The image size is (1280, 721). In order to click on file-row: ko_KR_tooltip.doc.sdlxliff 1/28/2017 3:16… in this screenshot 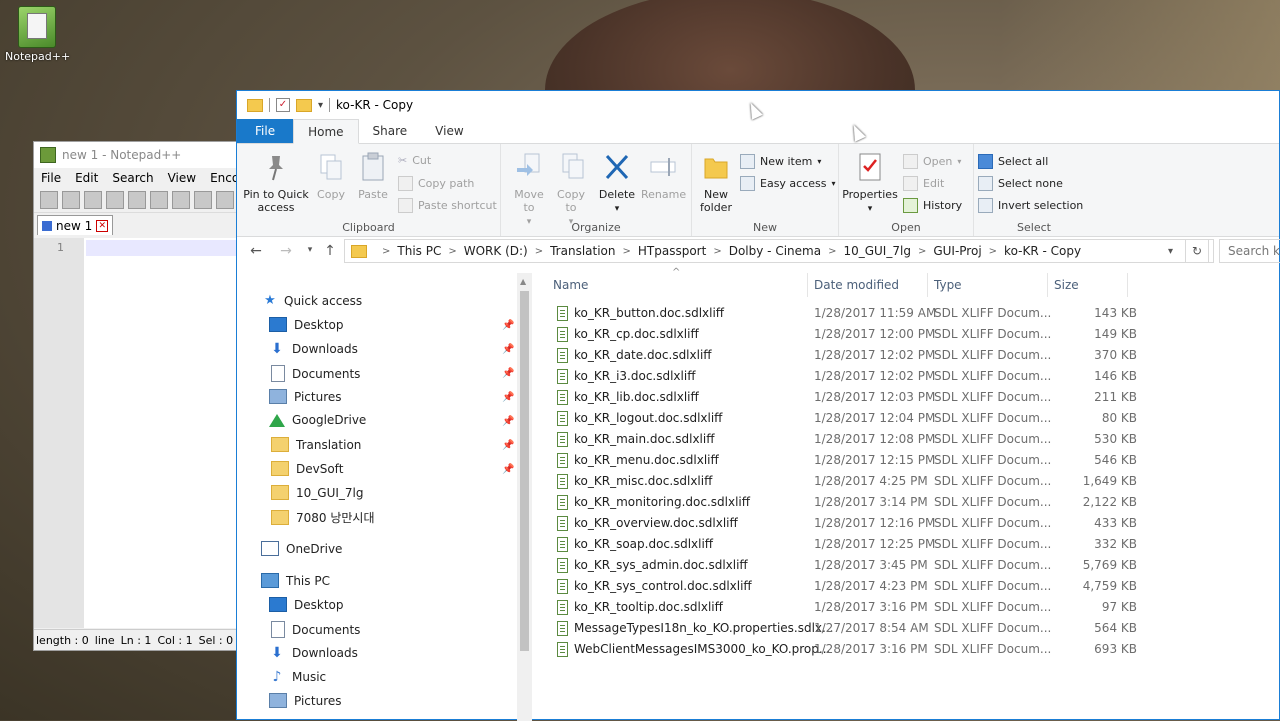, I will do `click(837, 607)`.